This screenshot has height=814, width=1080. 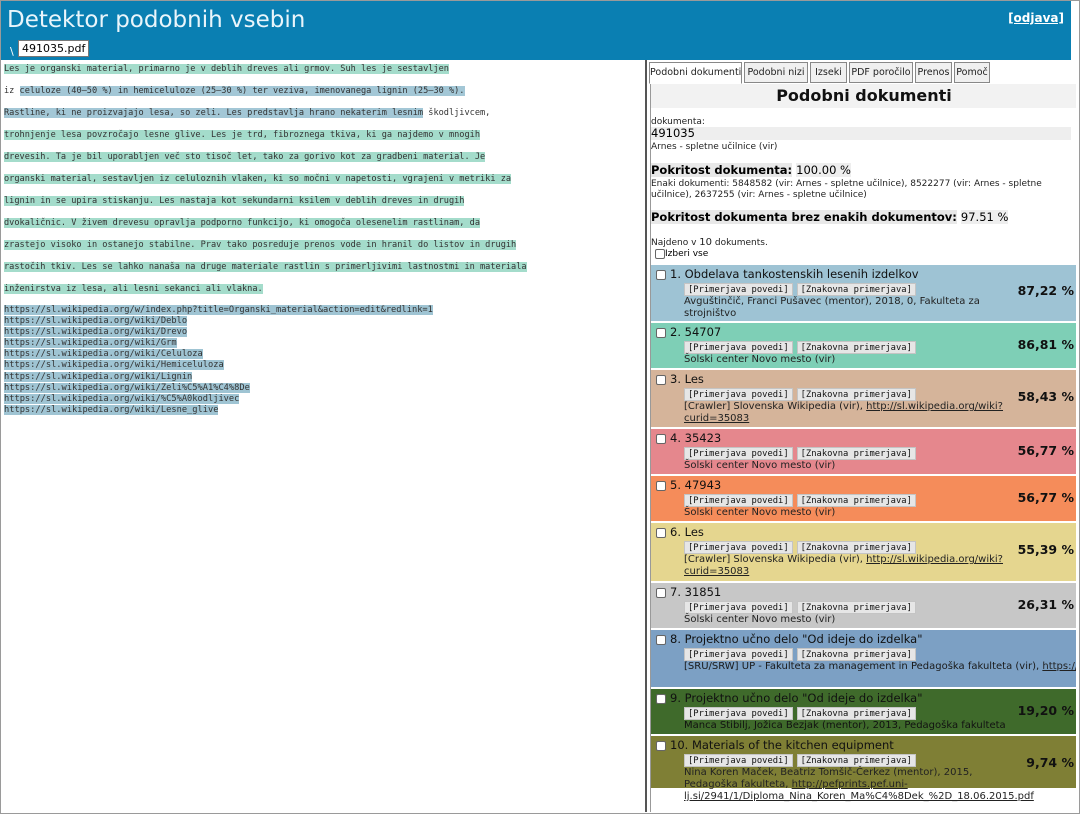 I want to click on found-count-text: Najdeno v 10 dokuments., so click(x=709, y=242).